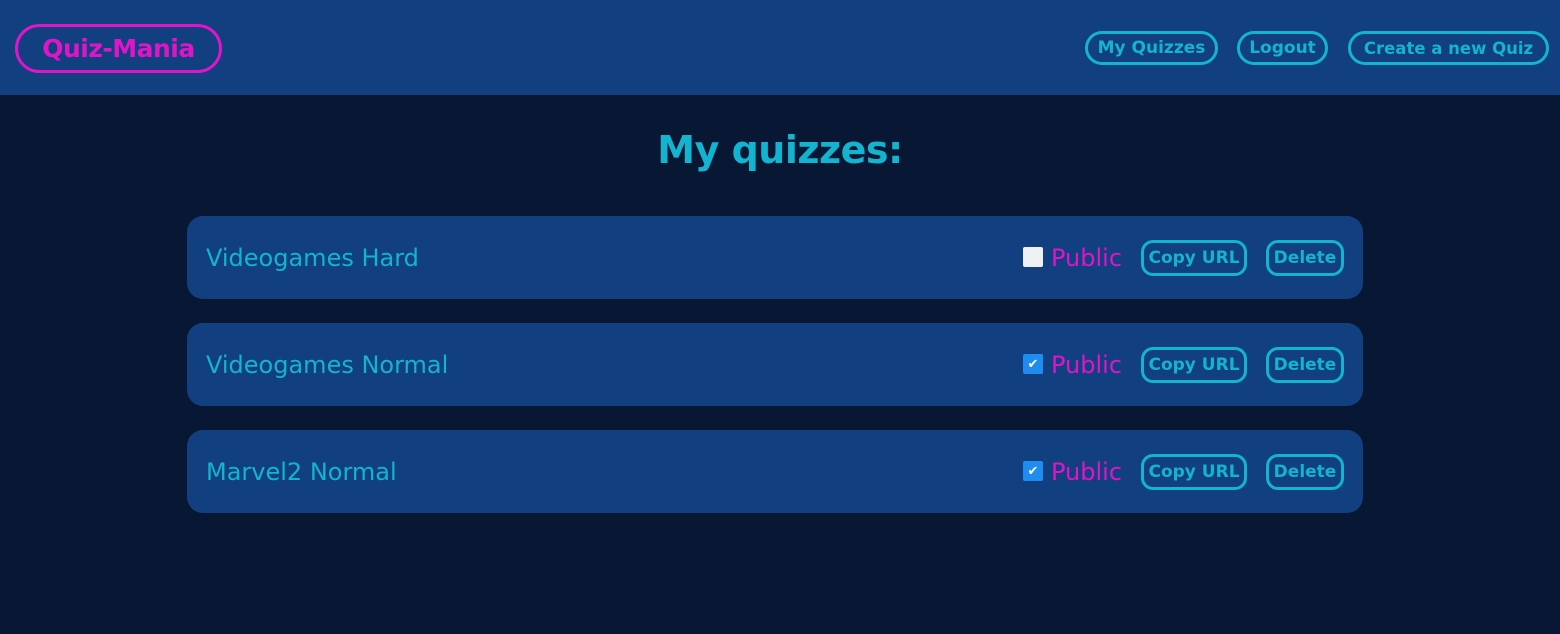 This screenshot has width=1560, height=634. I want to click on public-checkbox, so click(1033, 257).